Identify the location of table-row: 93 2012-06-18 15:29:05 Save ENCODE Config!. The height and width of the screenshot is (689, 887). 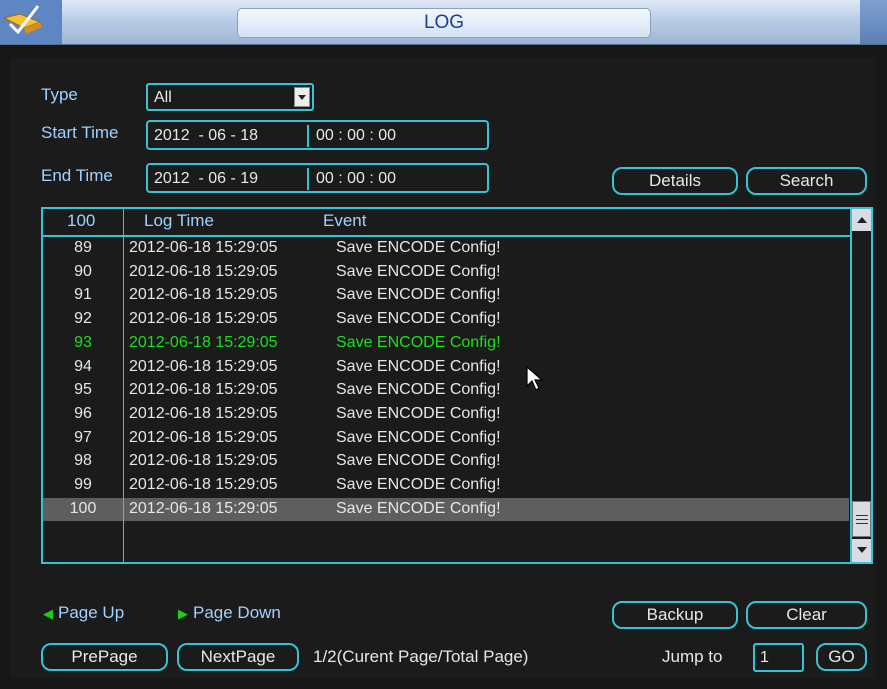
(446, 343).